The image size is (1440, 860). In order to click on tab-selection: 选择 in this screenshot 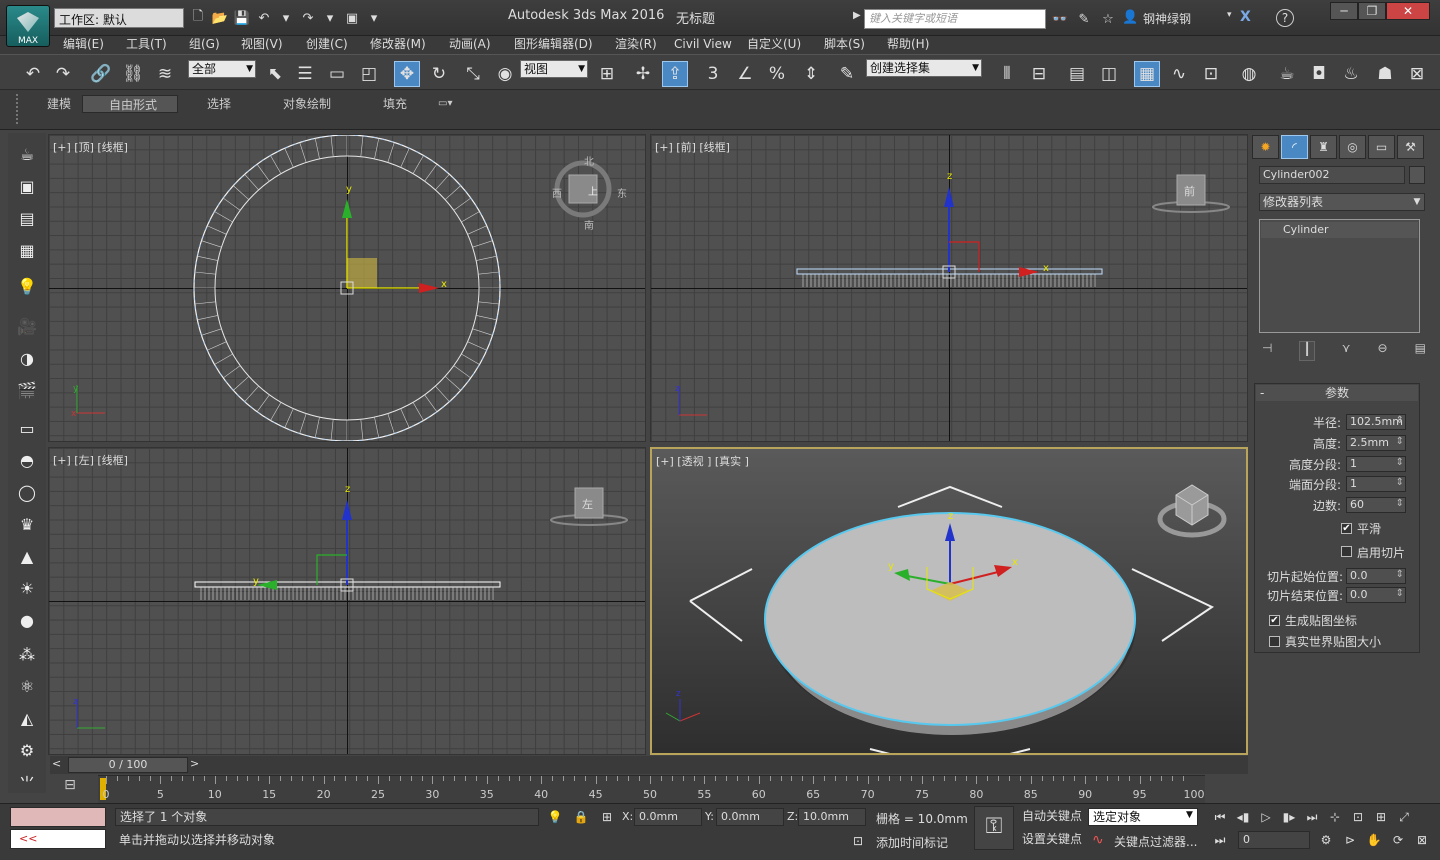, I will do `click(219, 104)`.